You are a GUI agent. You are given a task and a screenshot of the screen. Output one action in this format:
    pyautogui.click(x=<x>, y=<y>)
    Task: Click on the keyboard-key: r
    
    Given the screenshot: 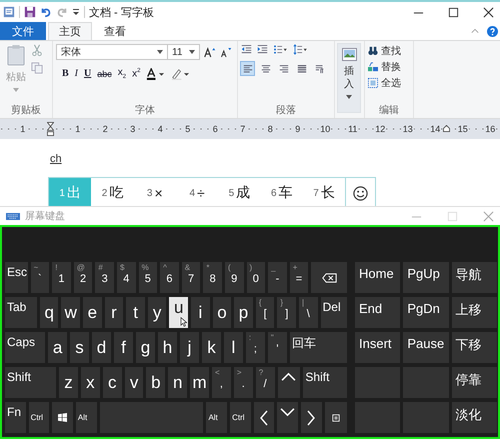 What is the action you would take?
    pyautogui.click(x=114, y=312)
    